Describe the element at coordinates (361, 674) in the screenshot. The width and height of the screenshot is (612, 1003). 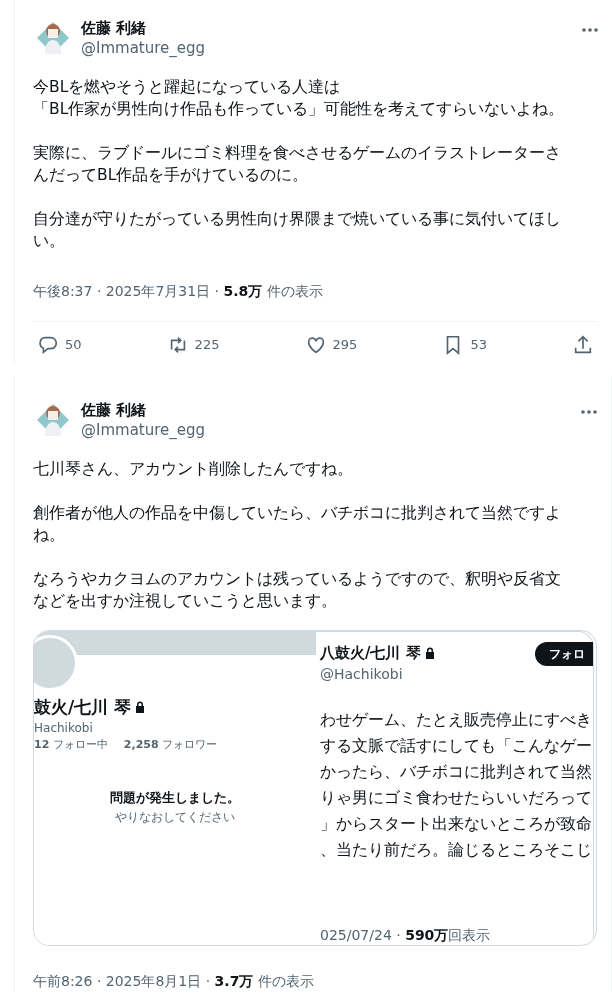
I see `profile-handle: @Hachikobi` at that location.